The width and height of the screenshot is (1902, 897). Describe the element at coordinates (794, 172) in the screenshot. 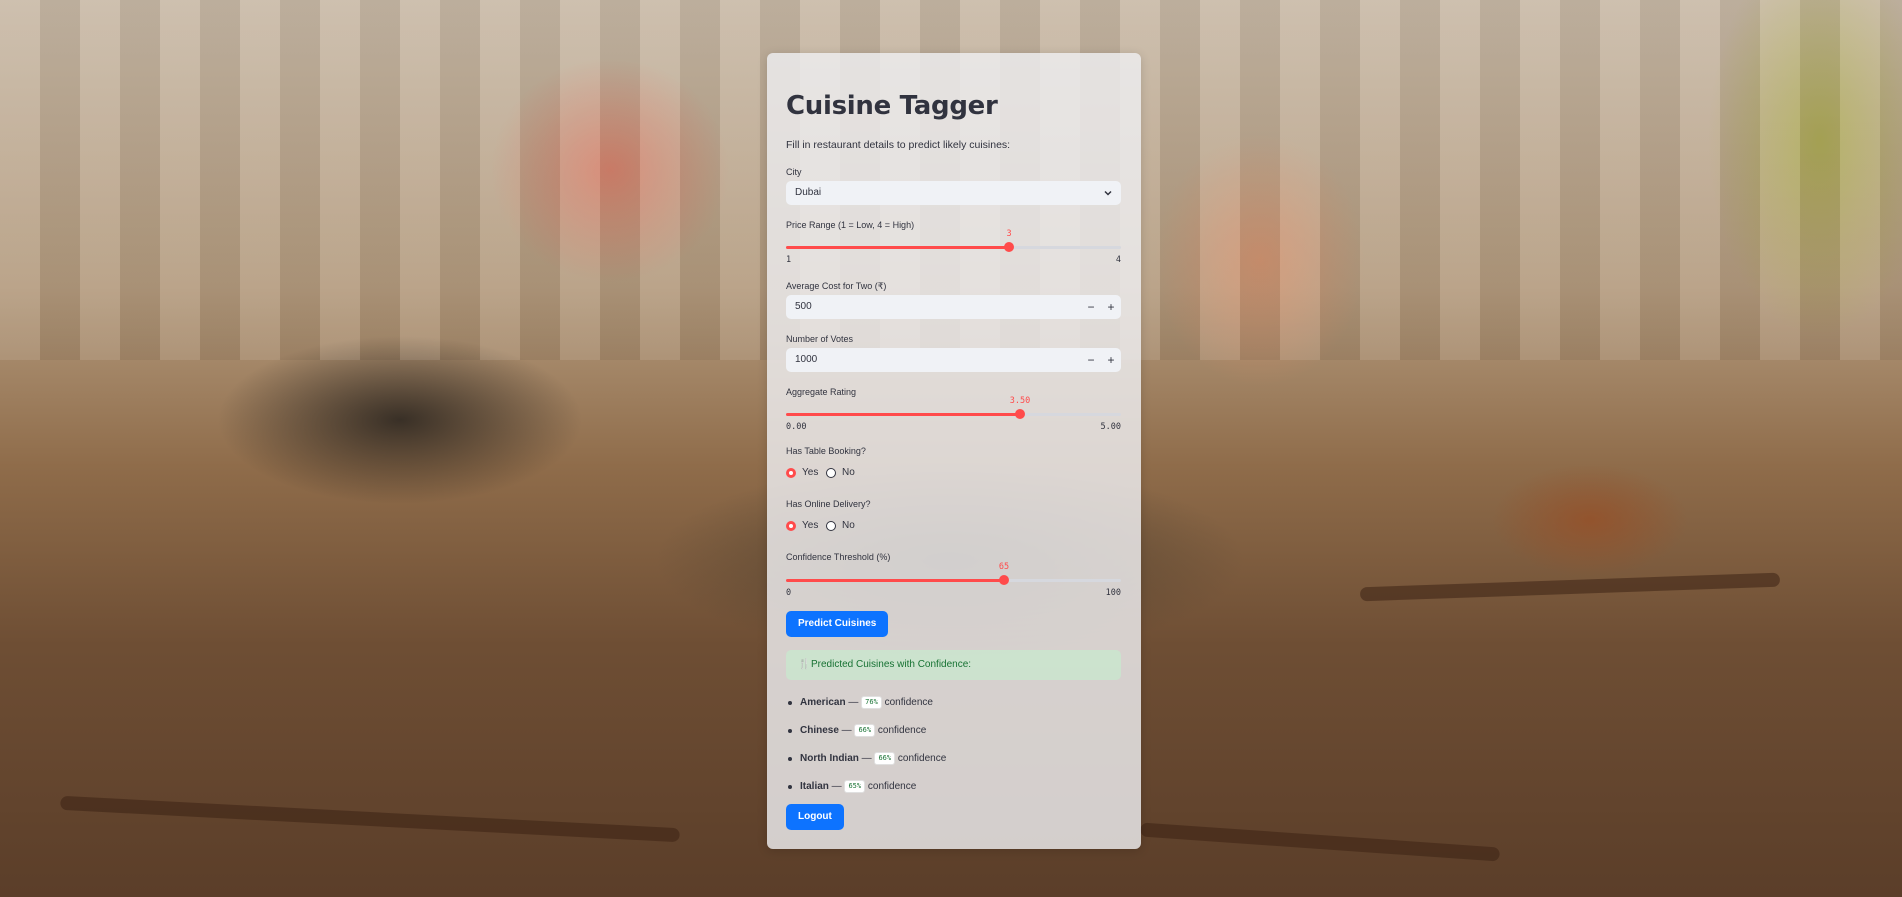

I see `city-label: City` at that location.